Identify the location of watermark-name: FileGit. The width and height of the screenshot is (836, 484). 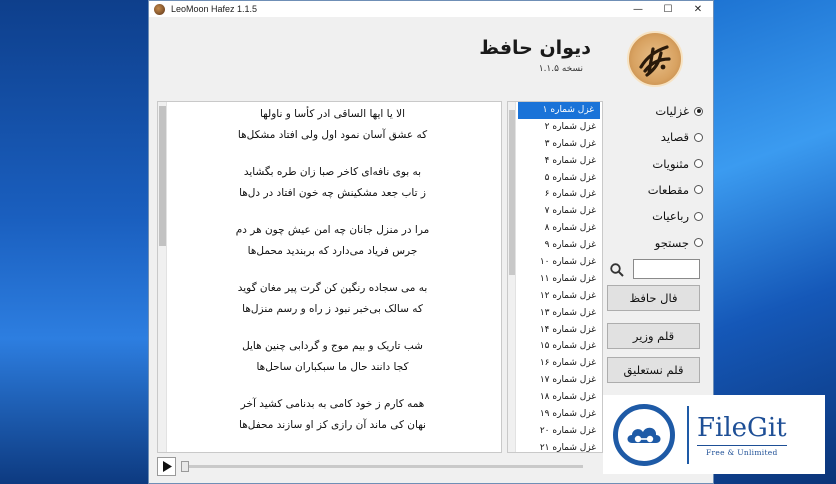
(742, 427).